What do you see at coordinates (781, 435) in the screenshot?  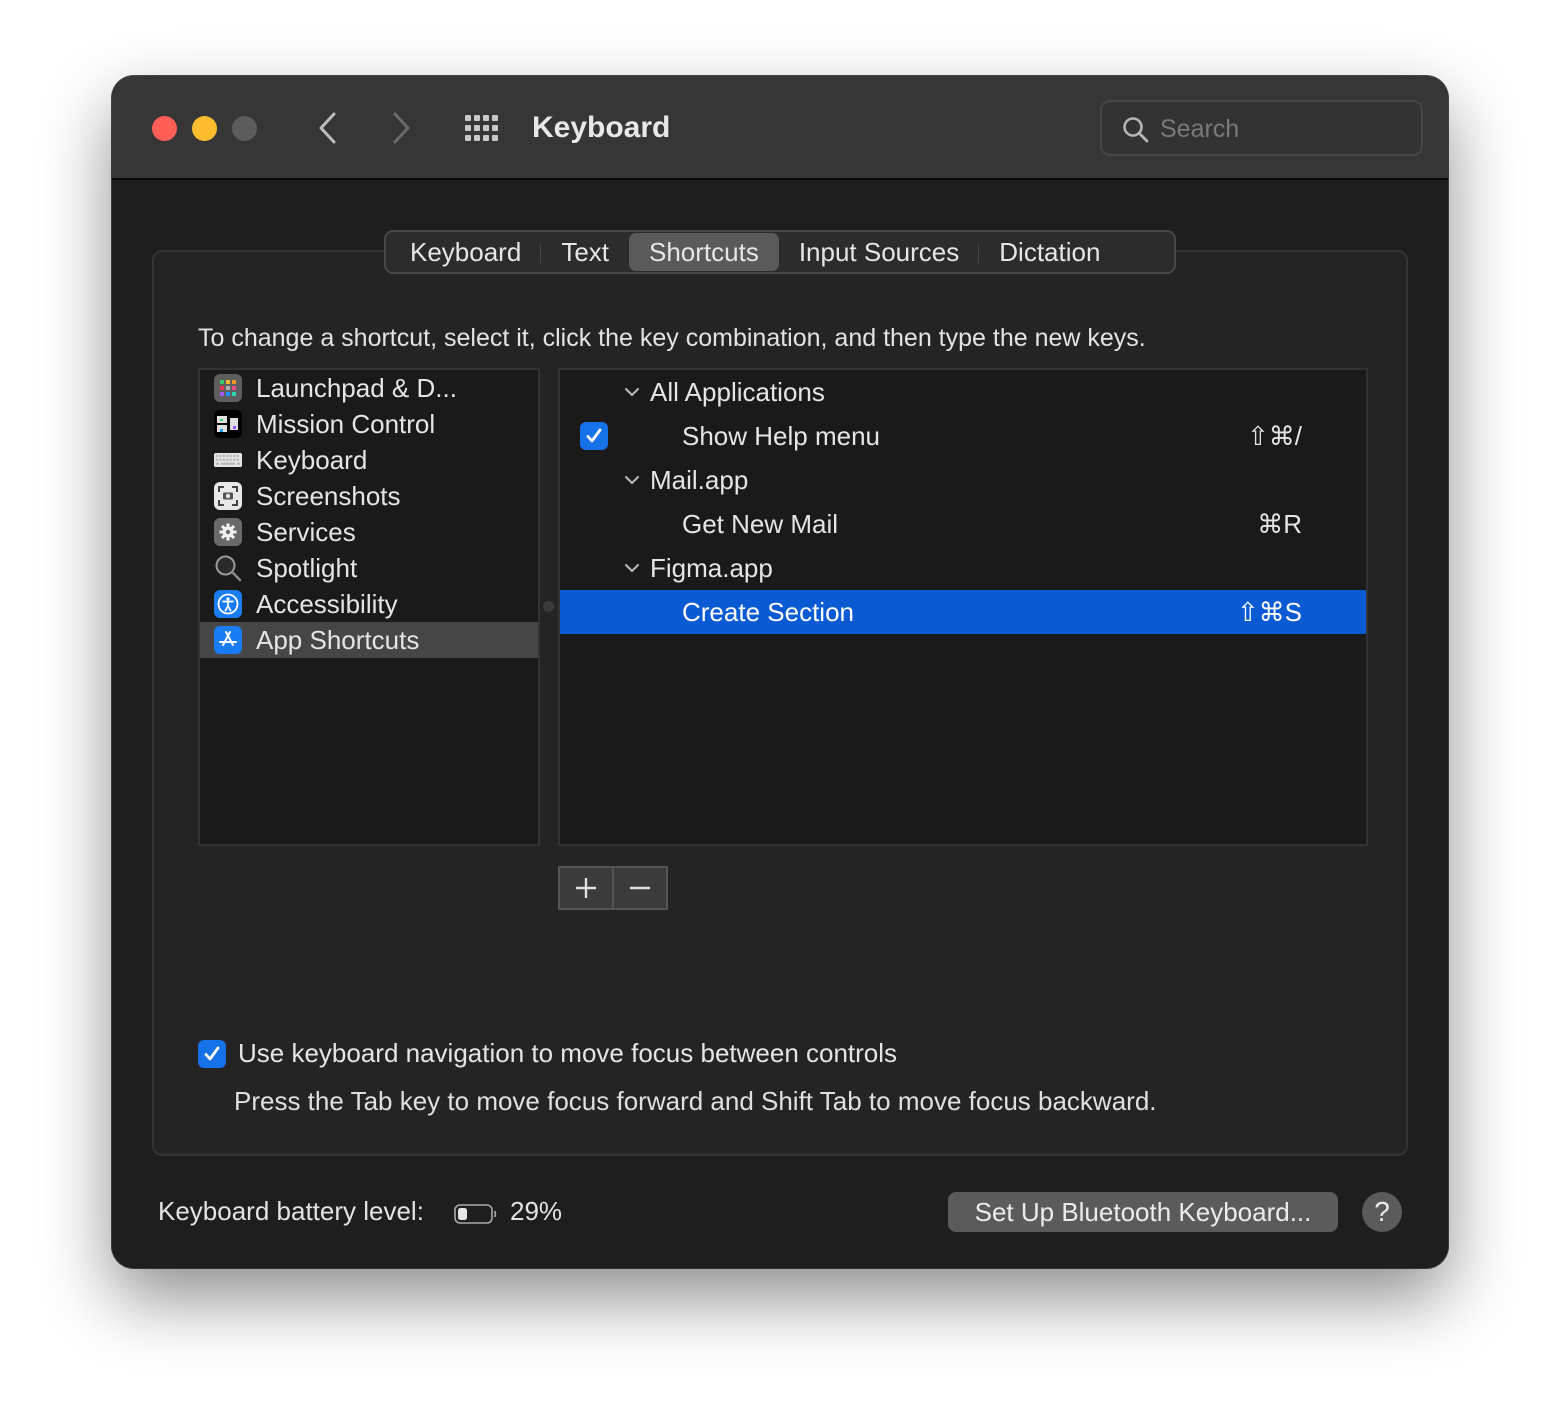 I see `shortcut-label: Show Help menu` at bounding box center [781, 435].